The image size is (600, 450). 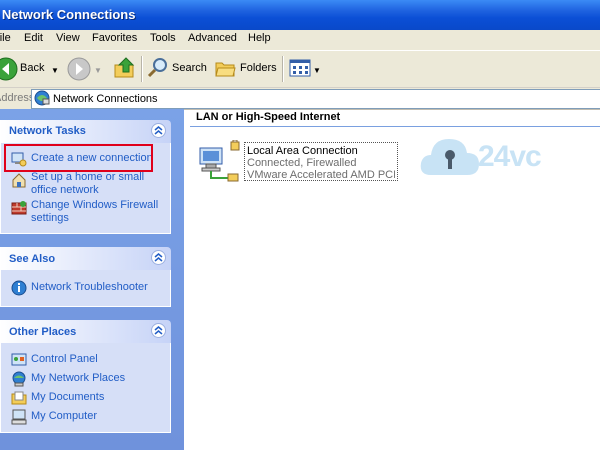 What do you see at coordinates (300, 40) in the screenshot?
I see `menu-bar` at bounding box center [300, 40].